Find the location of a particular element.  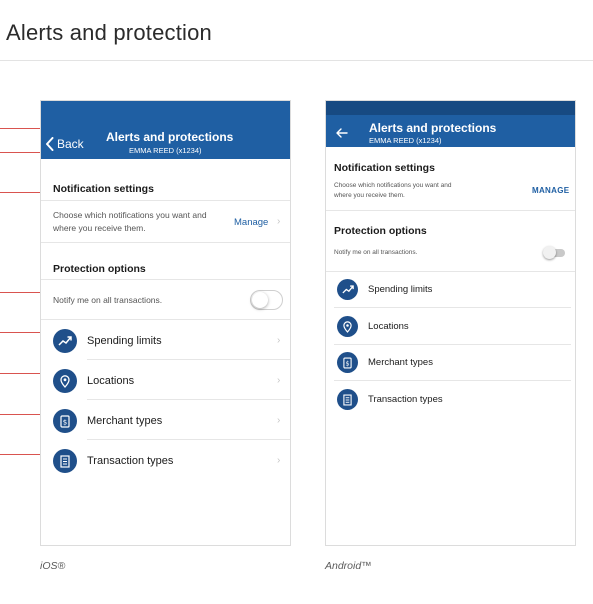

manage-link: Manage is located at coordinates (251, 222).